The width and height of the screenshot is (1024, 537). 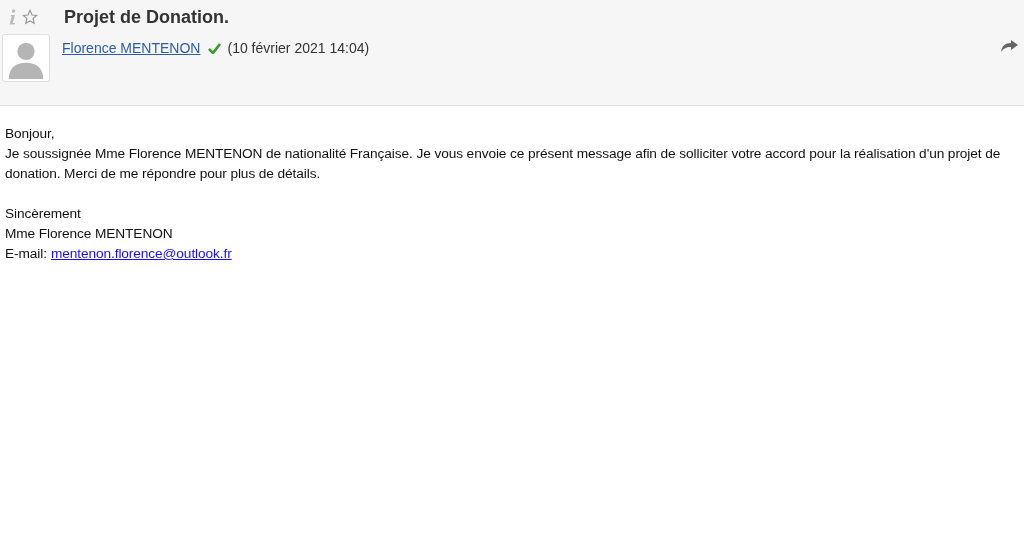 I want to click on sender-link: Florence MENTENON, so click(x=131, y=48).